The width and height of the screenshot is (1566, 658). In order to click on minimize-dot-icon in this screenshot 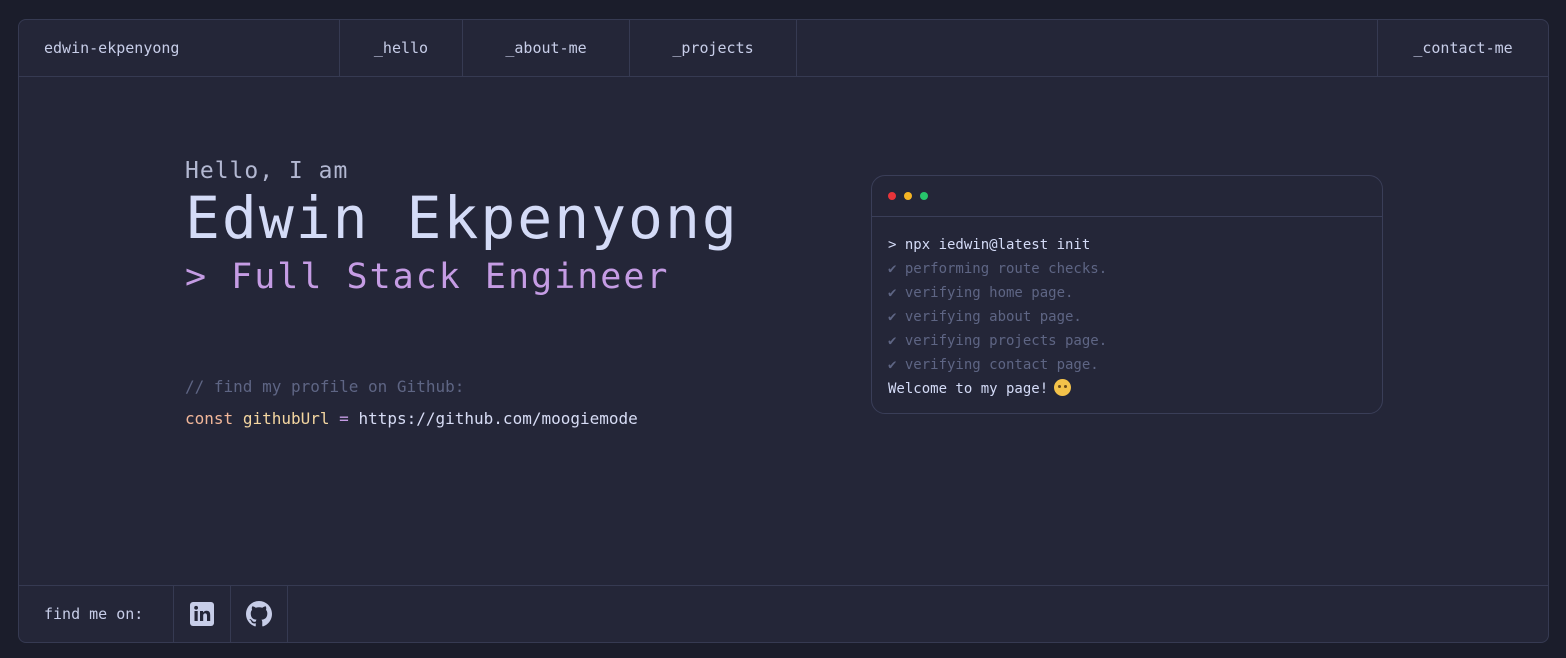, I will do `click(908, 196)`.